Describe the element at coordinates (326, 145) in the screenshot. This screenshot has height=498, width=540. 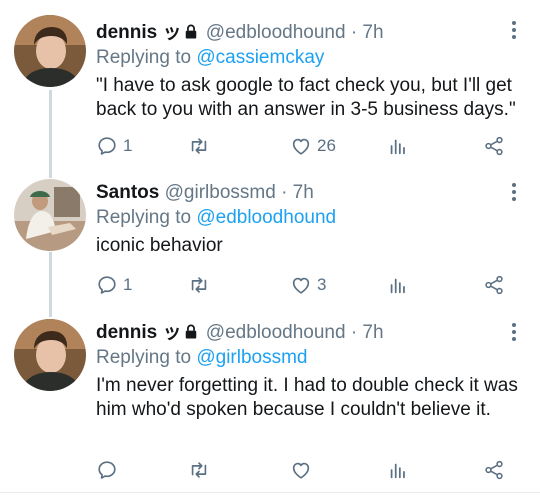
I see `like-count: 26` at that location.